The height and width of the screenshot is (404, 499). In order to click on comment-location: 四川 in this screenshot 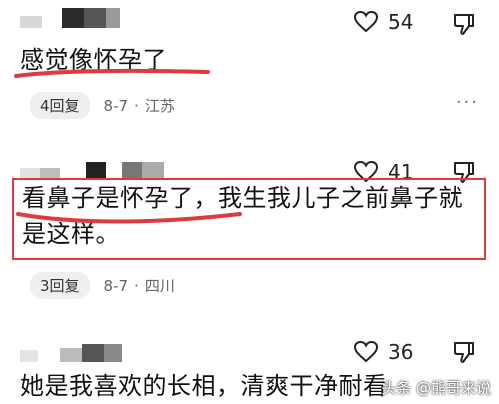, I will do `click(159, 286)`.